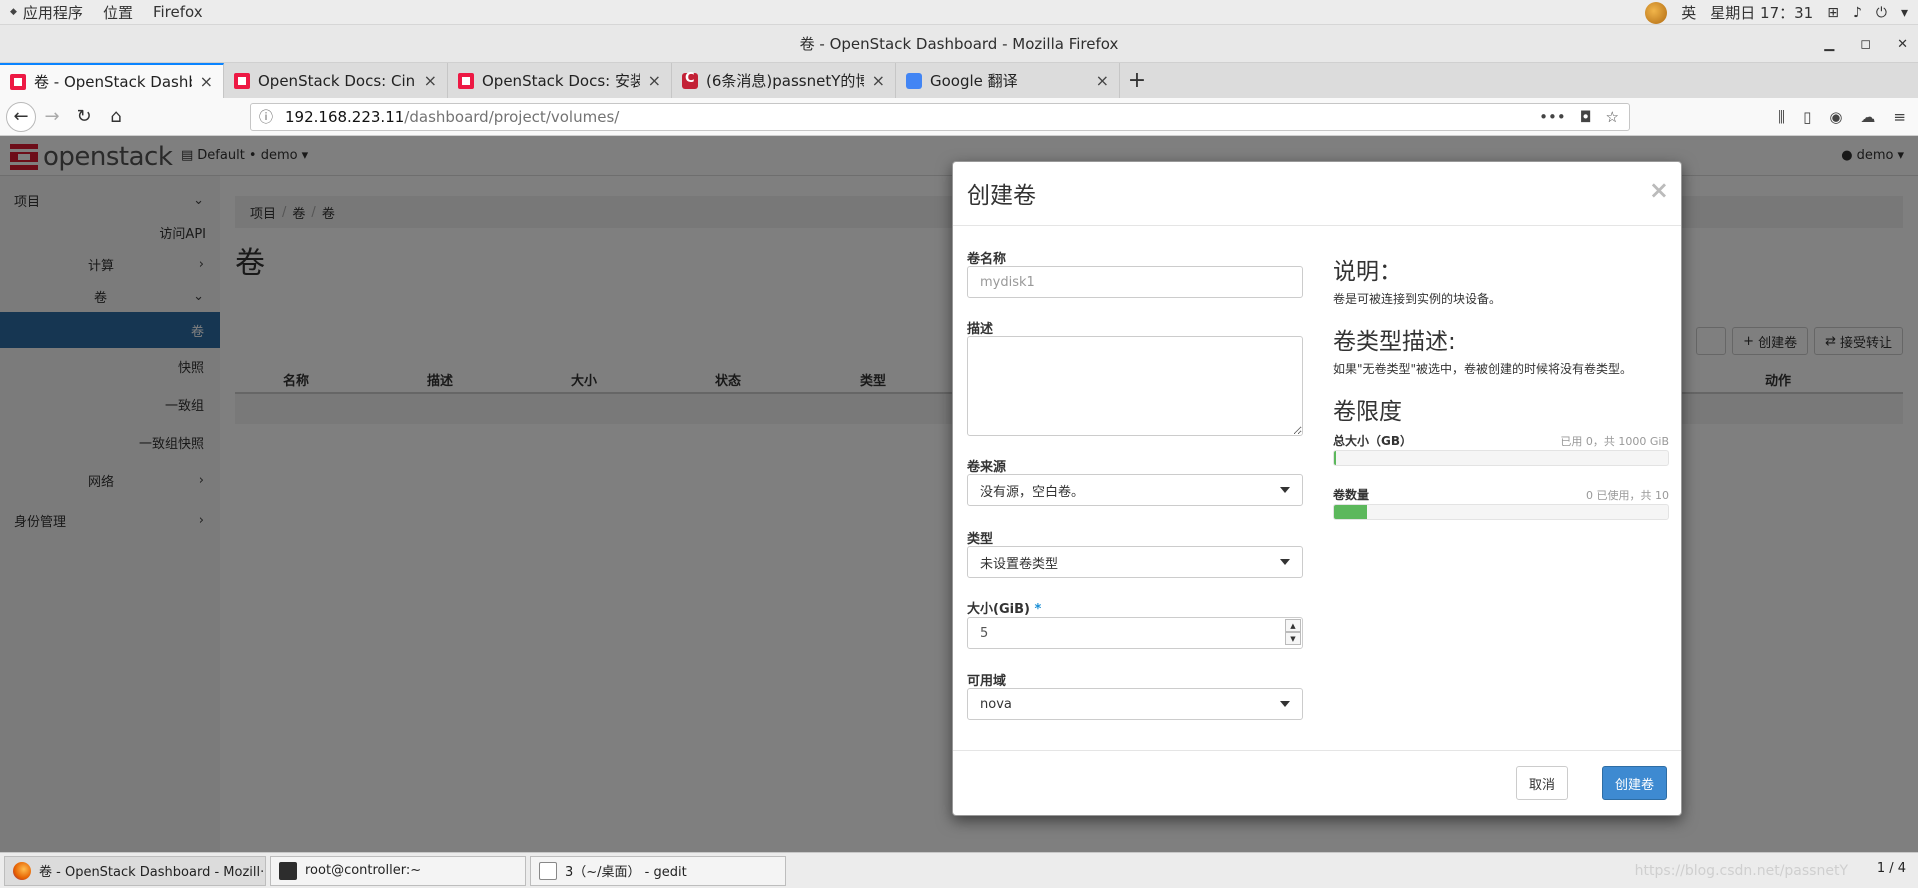  I want to click on required-marker: *, so click(1038, 609).